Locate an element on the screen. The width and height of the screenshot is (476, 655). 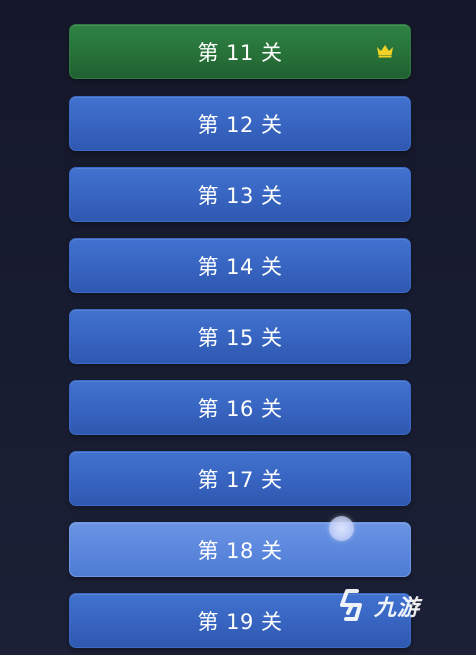
crown-icon is located at coordinates (385, 51).